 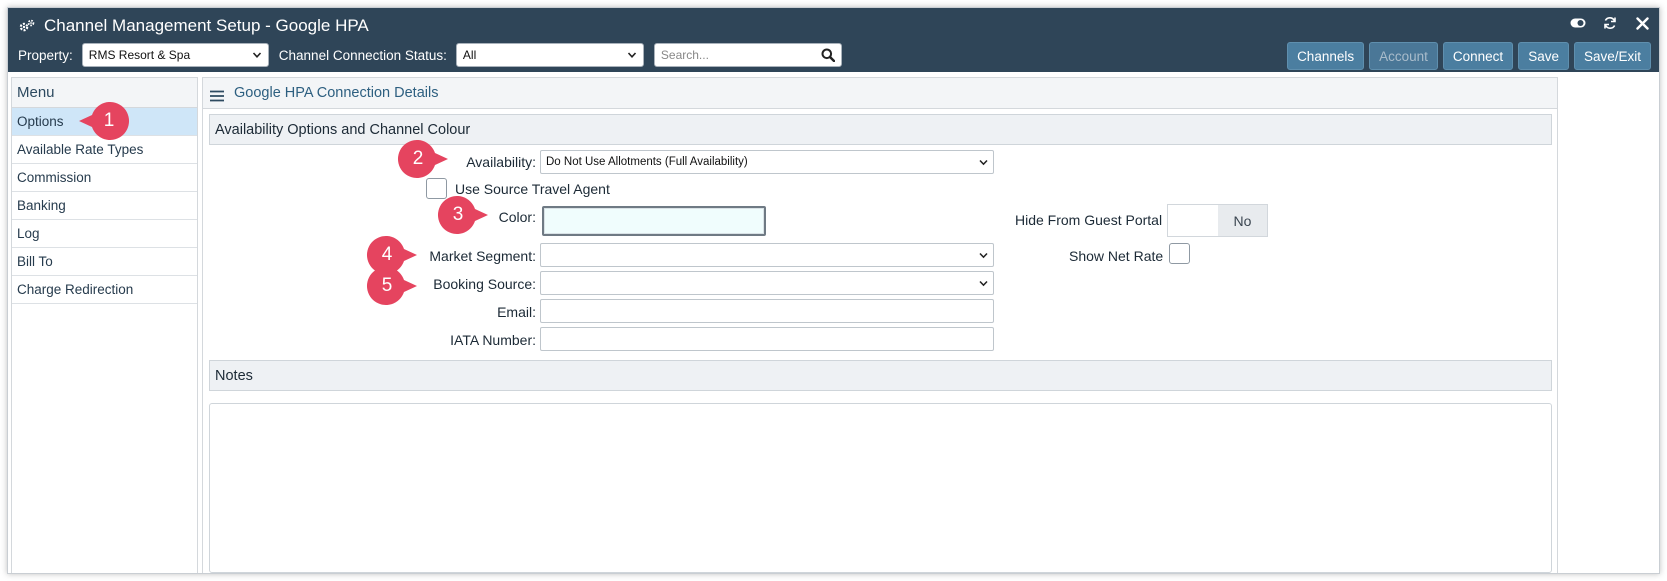 I want to click on search-icon, so click(x=828, y=55).